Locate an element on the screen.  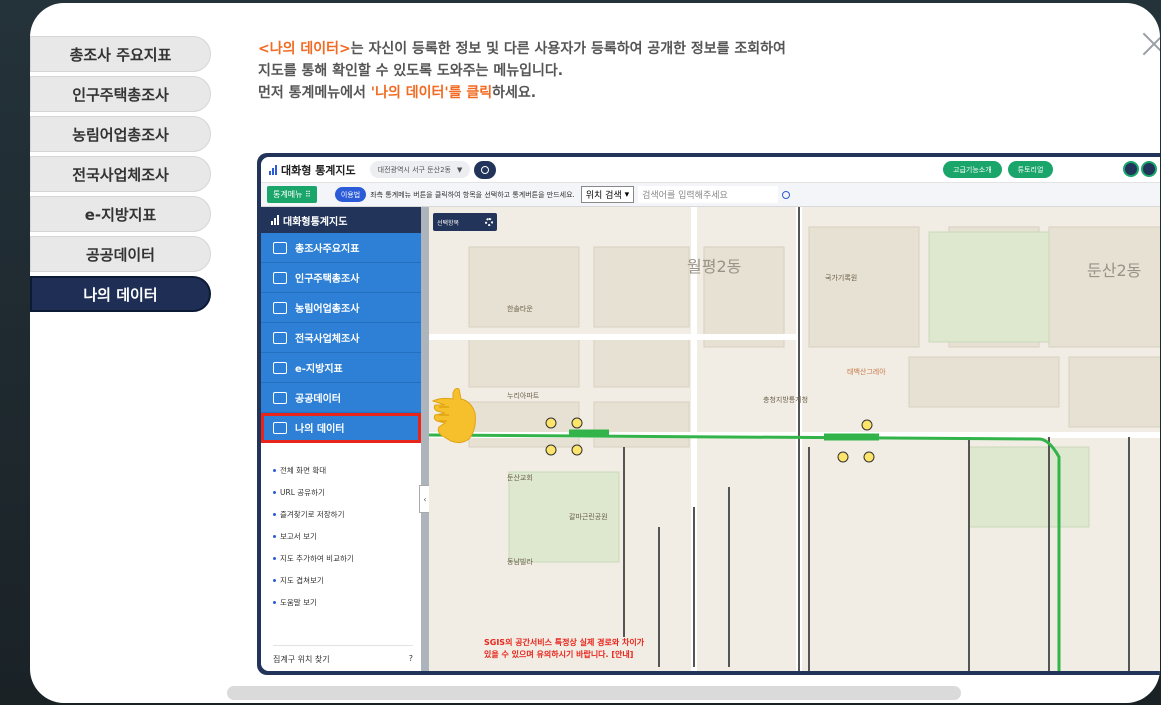
horizontal-scrollbar is located at coordinates (594, 693).